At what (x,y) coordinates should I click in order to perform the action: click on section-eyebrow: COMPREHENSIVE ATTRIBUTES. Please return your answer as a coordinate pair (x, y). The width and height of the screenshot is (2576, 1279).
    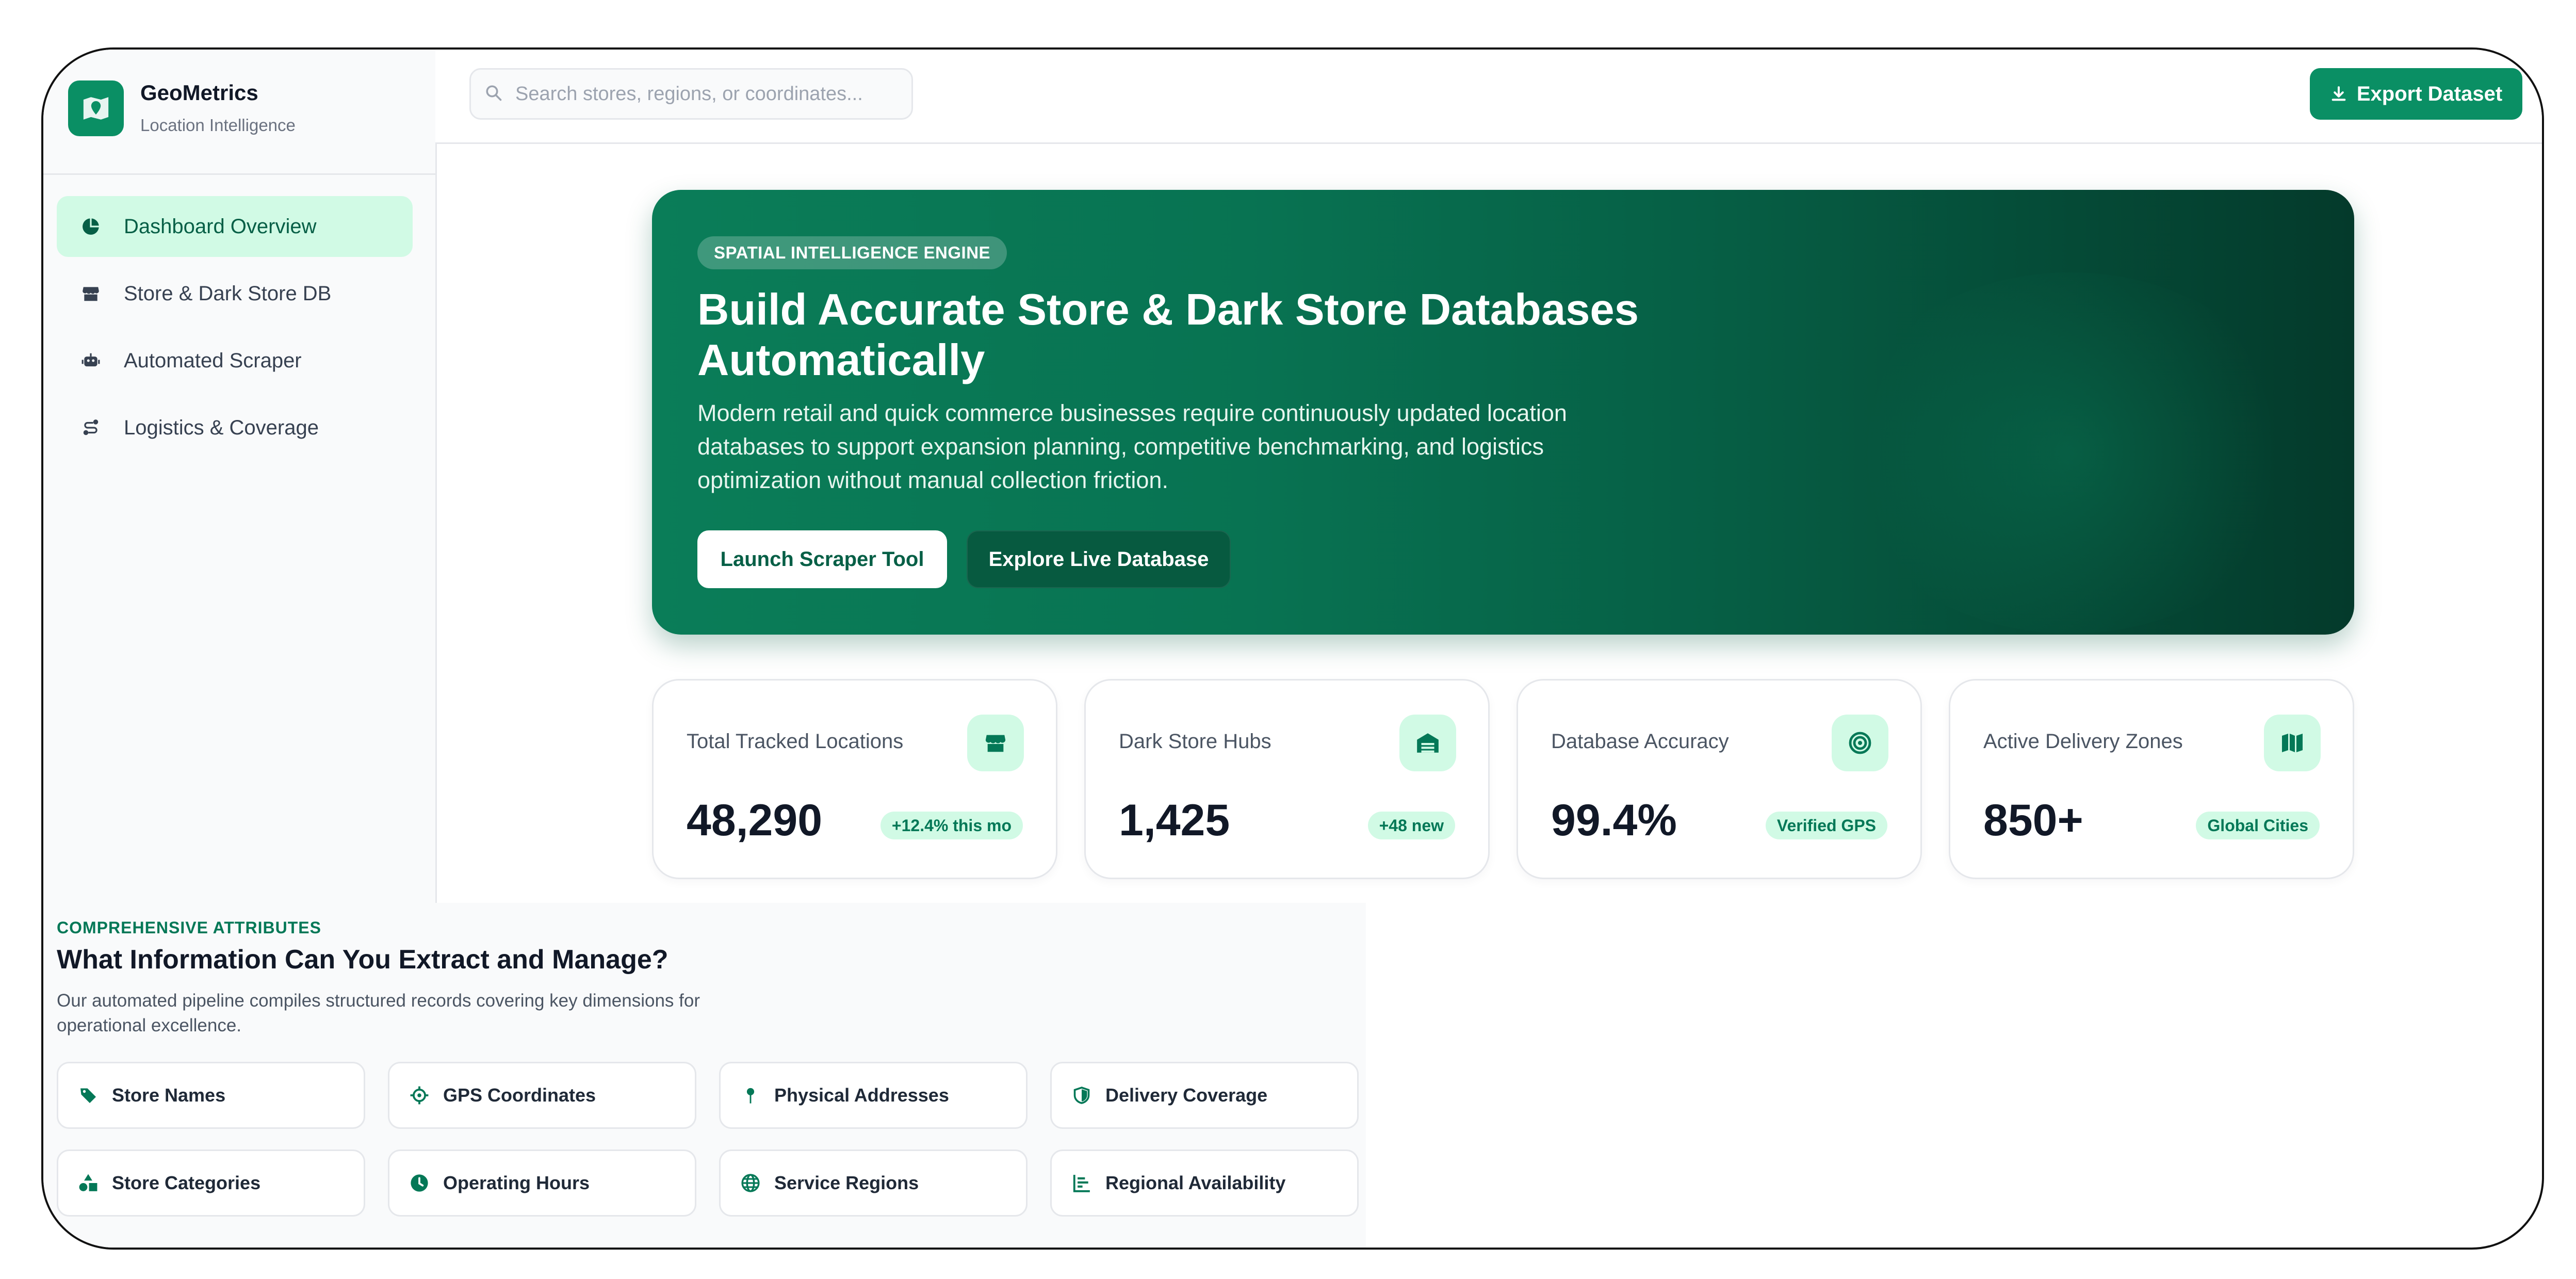
    Looking at the image, I should click on (189, 927).